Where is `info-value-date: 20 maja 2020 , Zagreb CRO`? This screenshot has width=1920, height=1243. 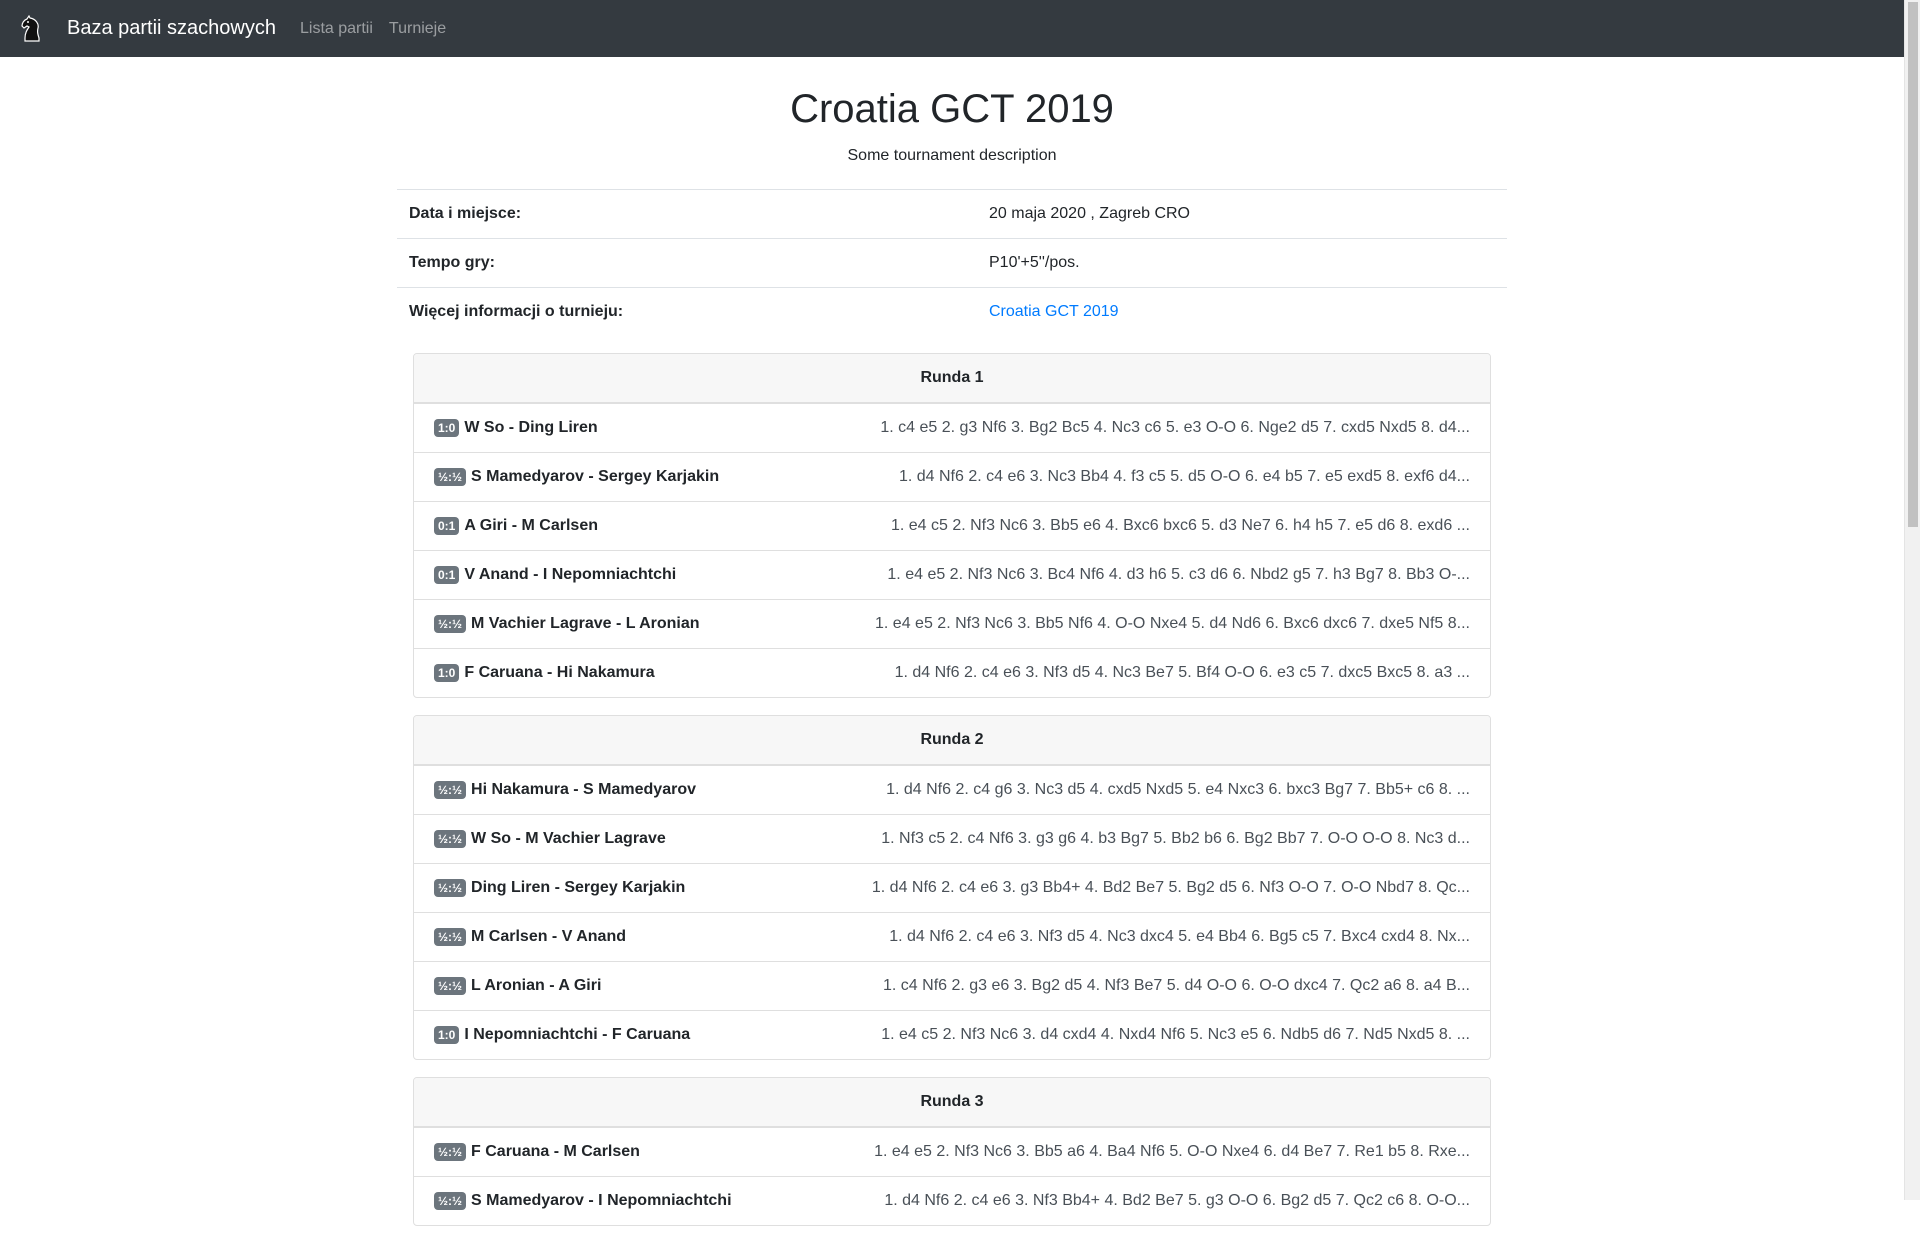
info-value-date: 20 maja 2020 , Zagreb CRO is located at coordinates (1242, 214).